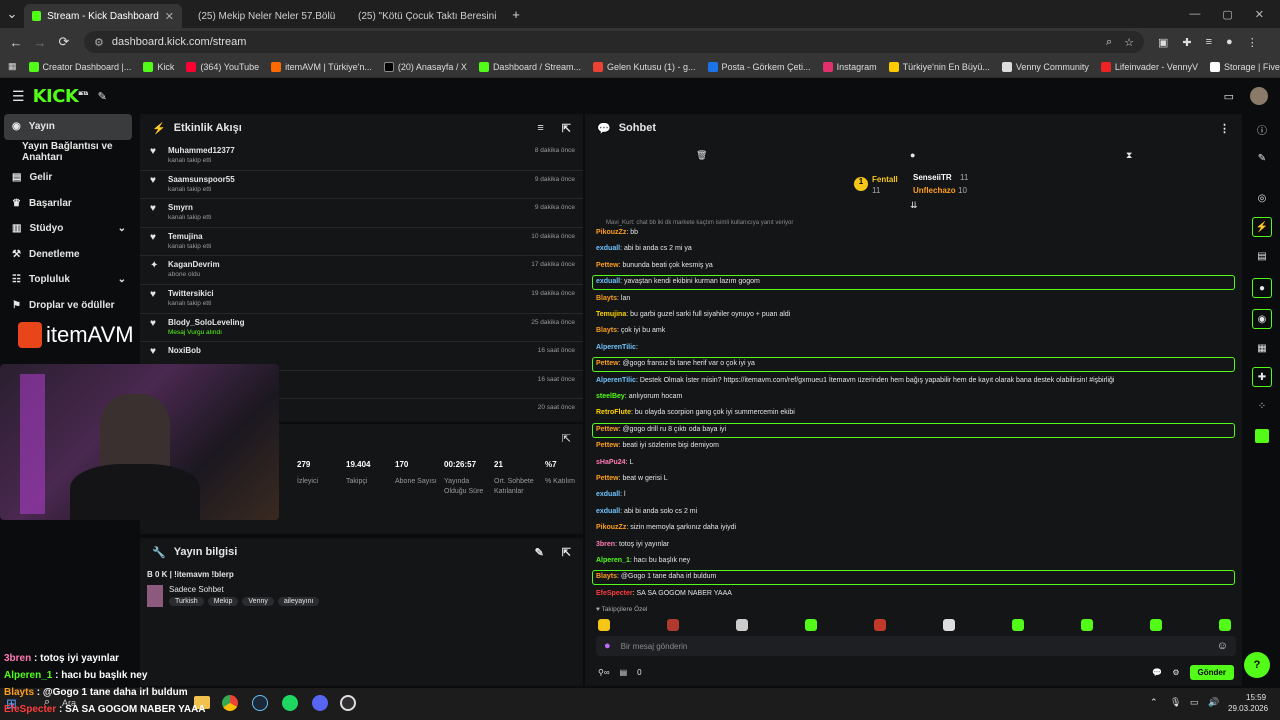  I want to click on bookmark-item: Instagram, so click(849, 66).